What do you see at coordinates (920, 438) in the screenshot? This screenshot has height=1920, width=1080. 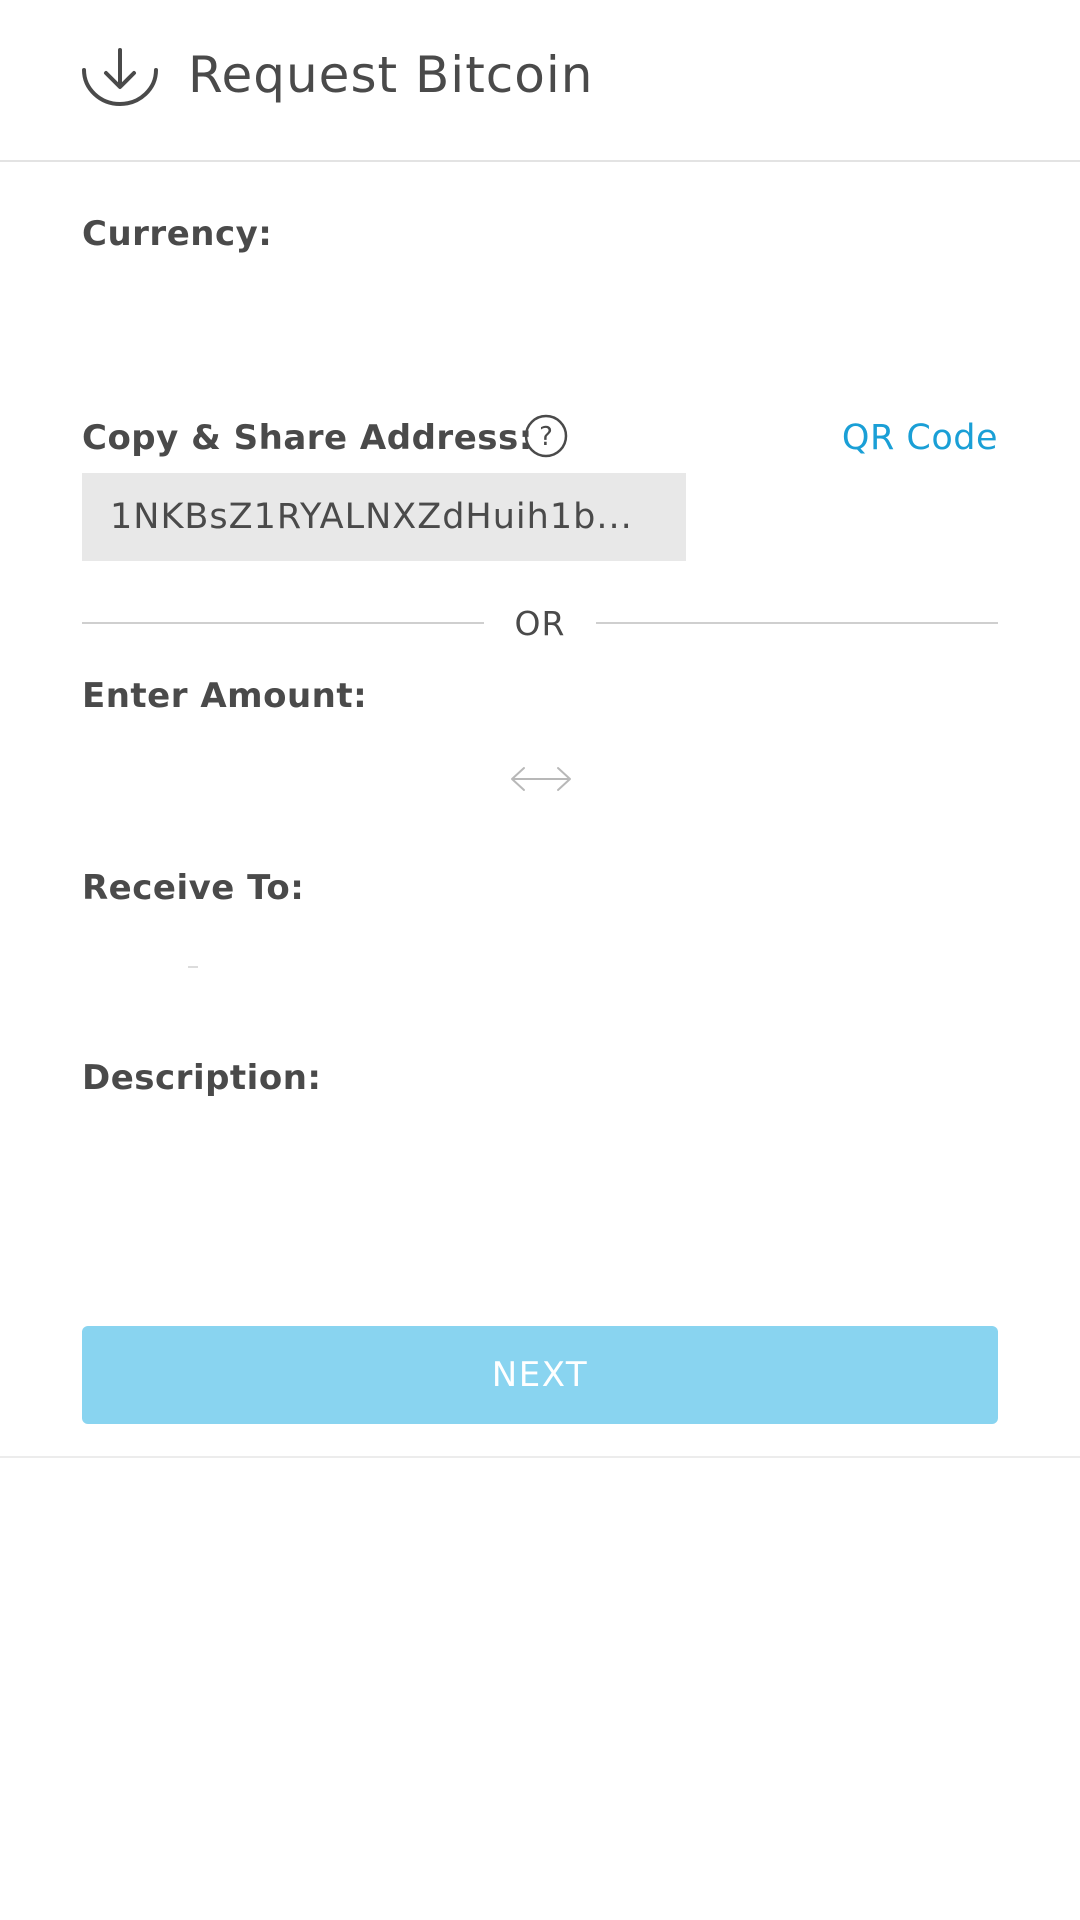 I see `qr-code-link: QR Code` at bounding box center [920, 438].